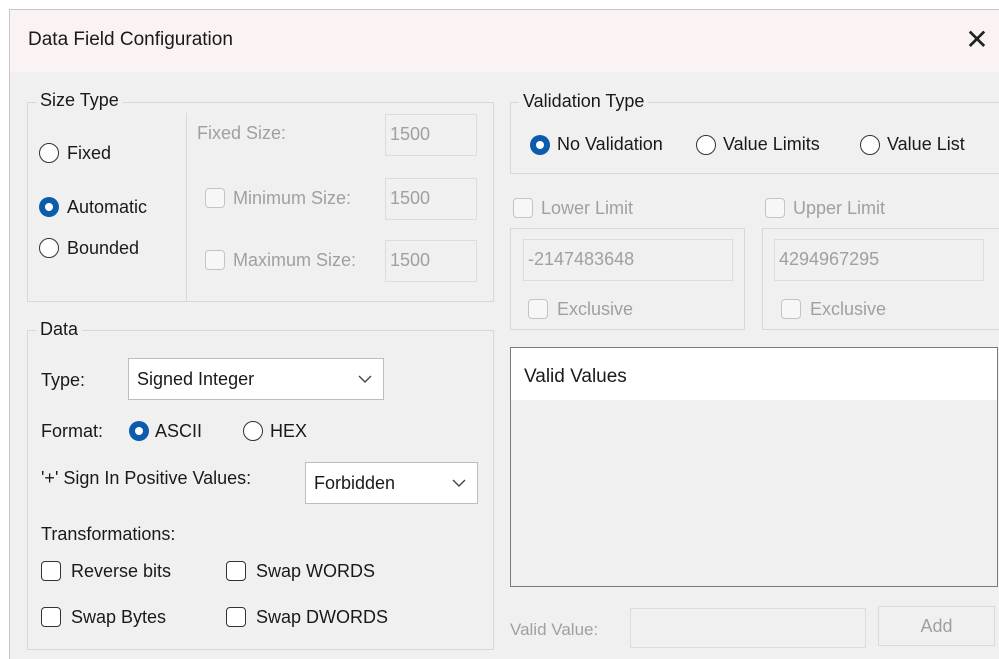 This screenshot has height=659, width=999. I want to click on lower-limit-field: -2147483648, so click(628, 260).